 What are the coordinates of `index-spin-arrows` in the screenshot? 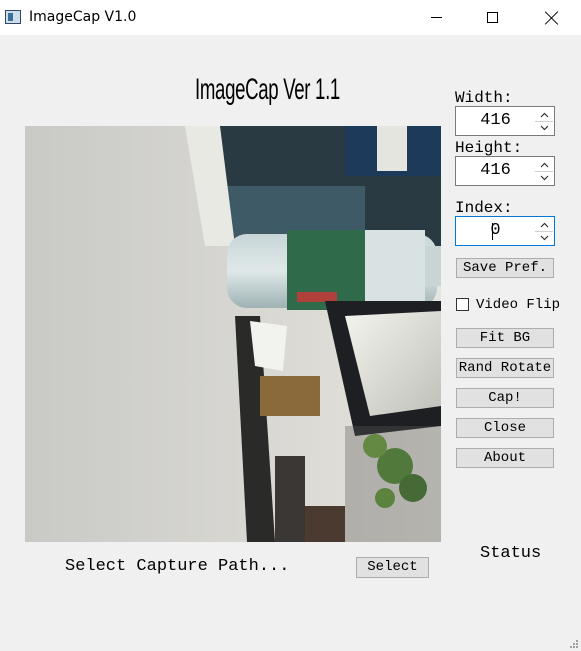 It's located at (544, 231).